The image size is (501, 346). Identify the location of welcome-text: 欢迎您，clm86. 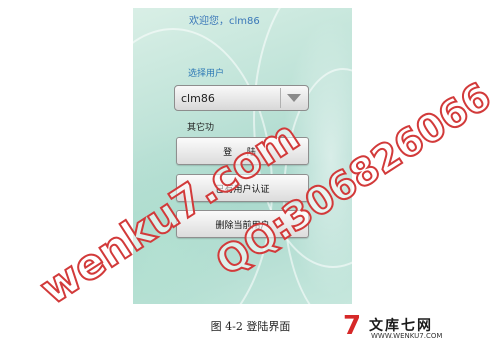
(224, 21).